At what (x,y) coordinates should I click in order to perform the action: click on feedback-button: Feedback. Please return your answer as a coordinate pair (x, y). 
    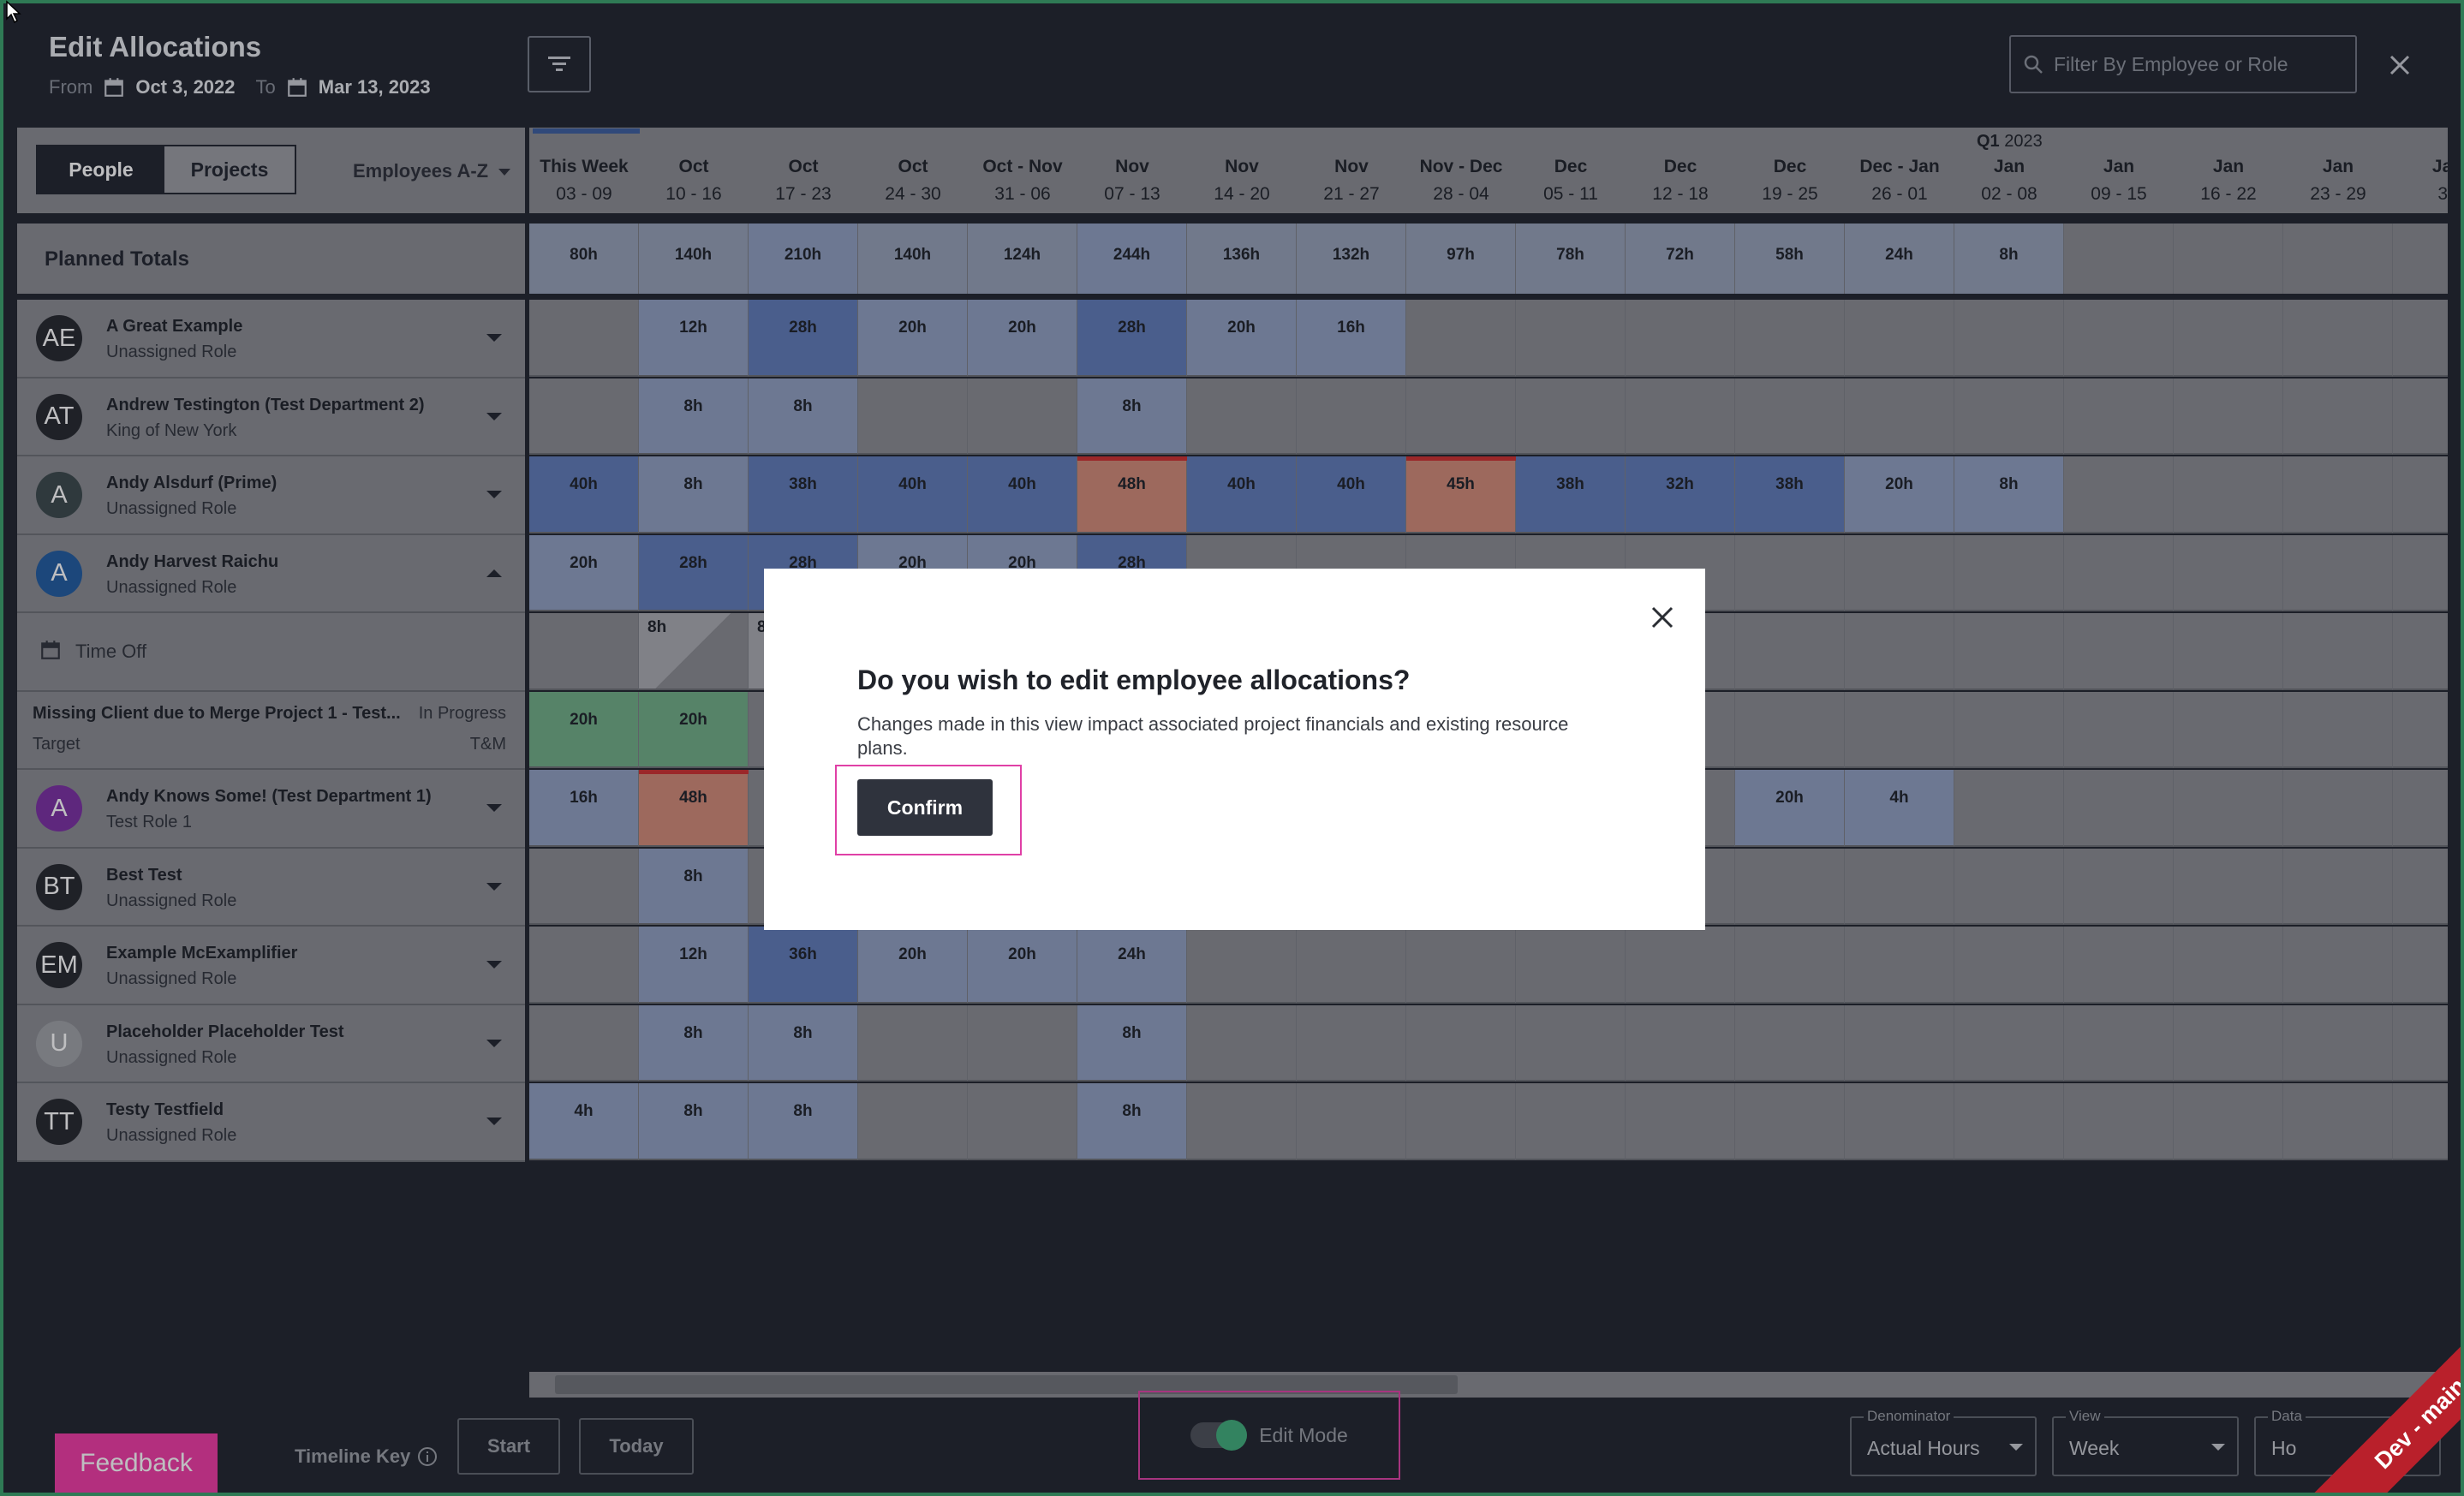
    Looking at the image, I should click on (136, 1463).